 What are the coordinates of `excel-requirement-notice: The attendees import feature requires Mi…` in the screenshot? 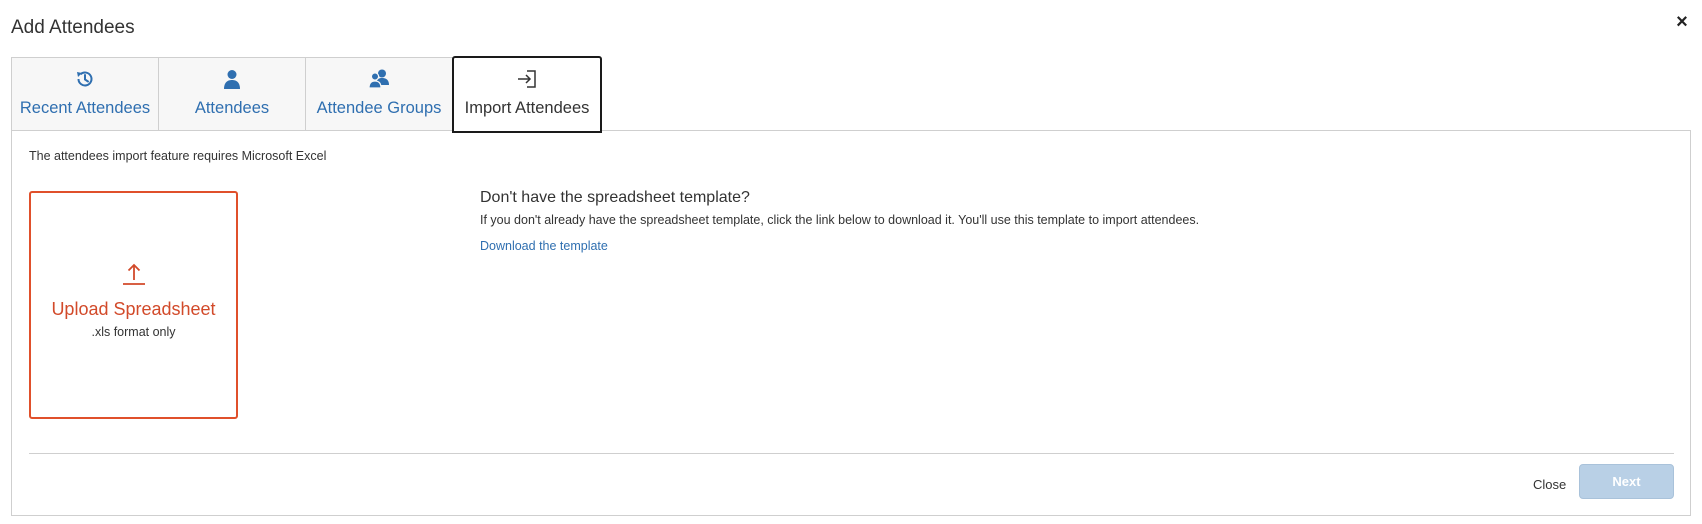 It's located at (178, 156).